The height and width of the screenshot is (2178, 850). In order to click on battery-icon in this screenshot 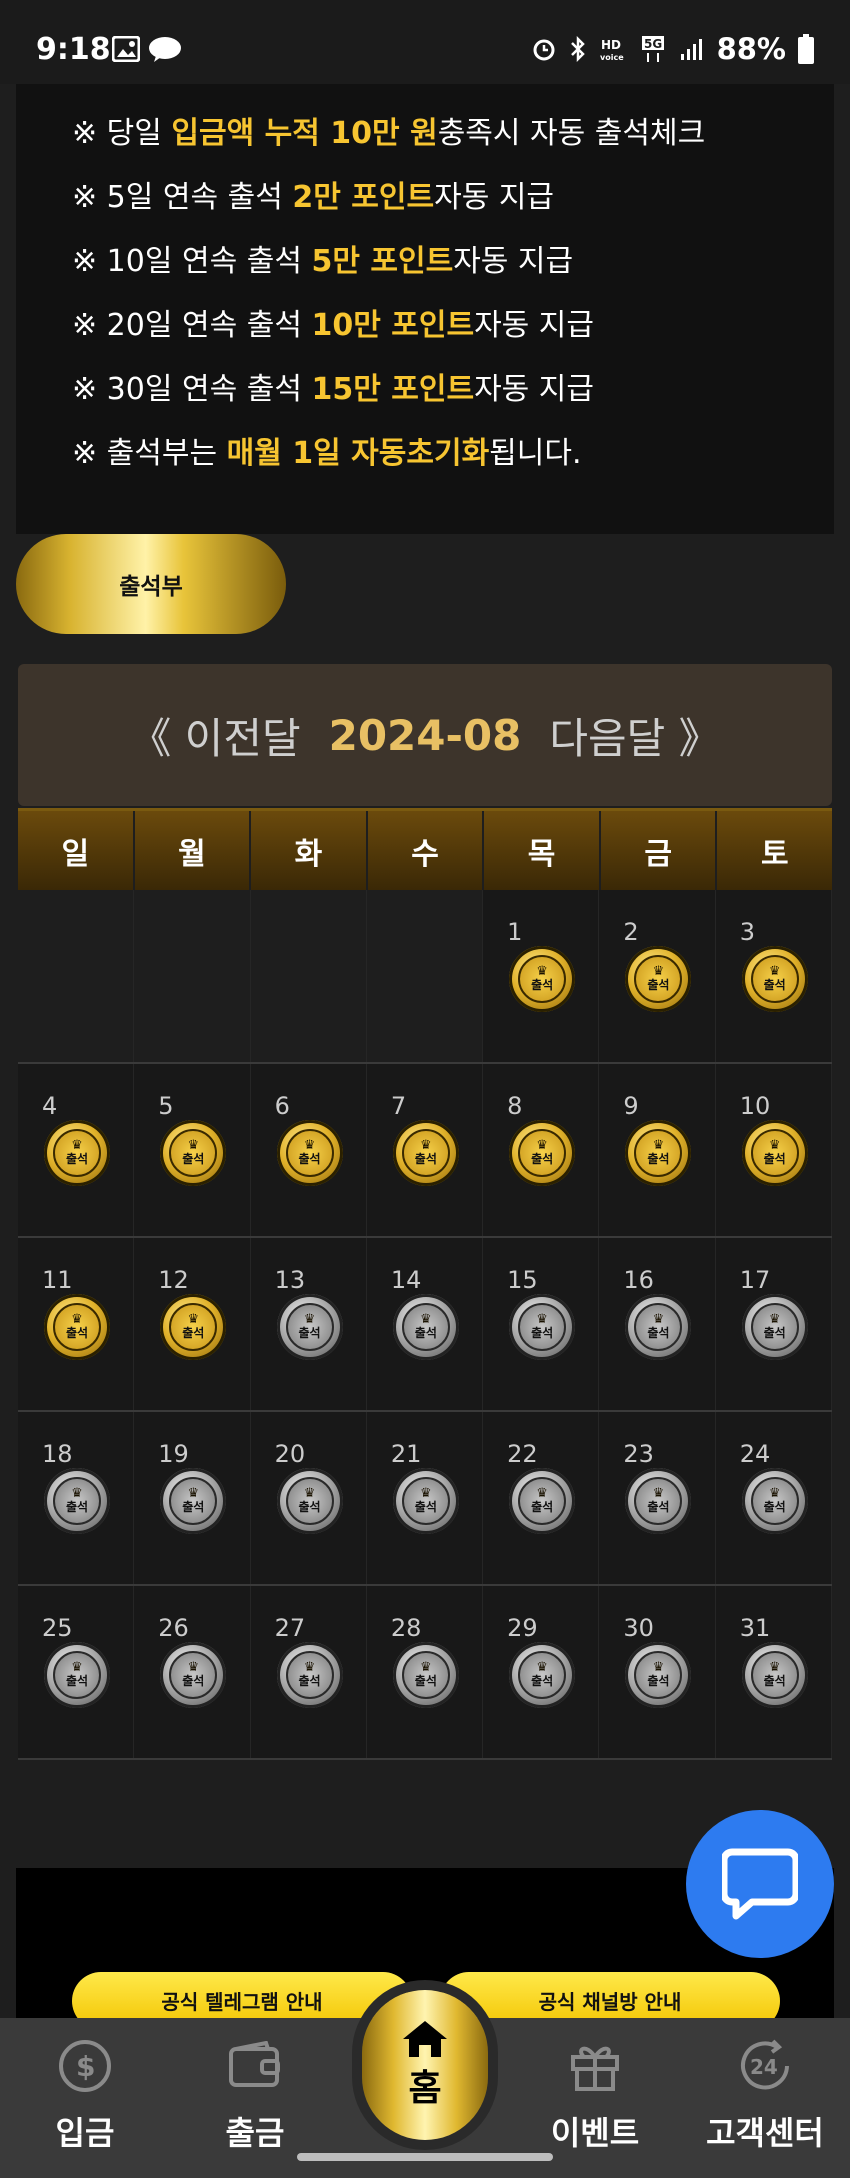, I will do `click(806, 49)`.